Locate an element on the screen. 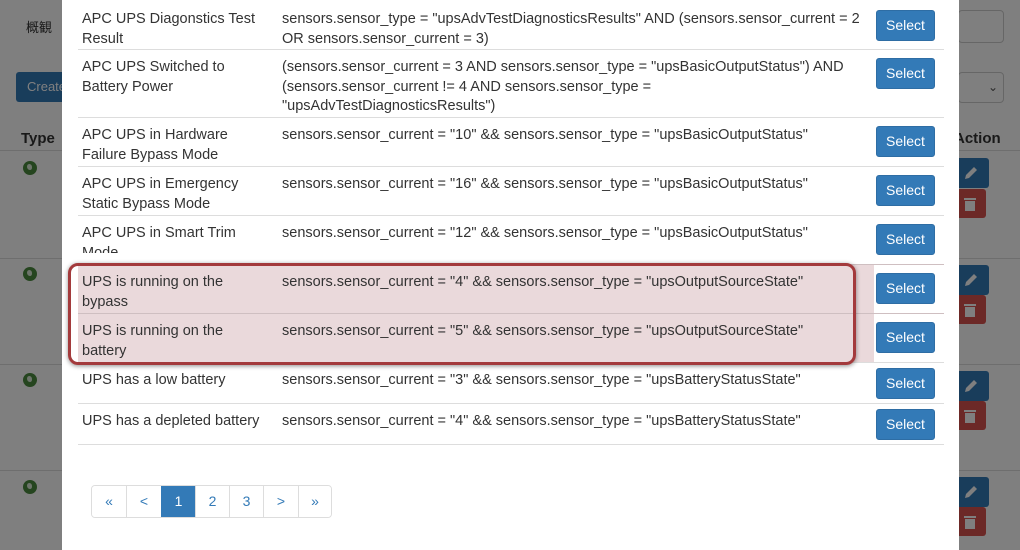 Image resolution: width=1020 pixels, height=550 pixels. pagination: « < 1 2 3 > » is located at coordinates (211, 501).